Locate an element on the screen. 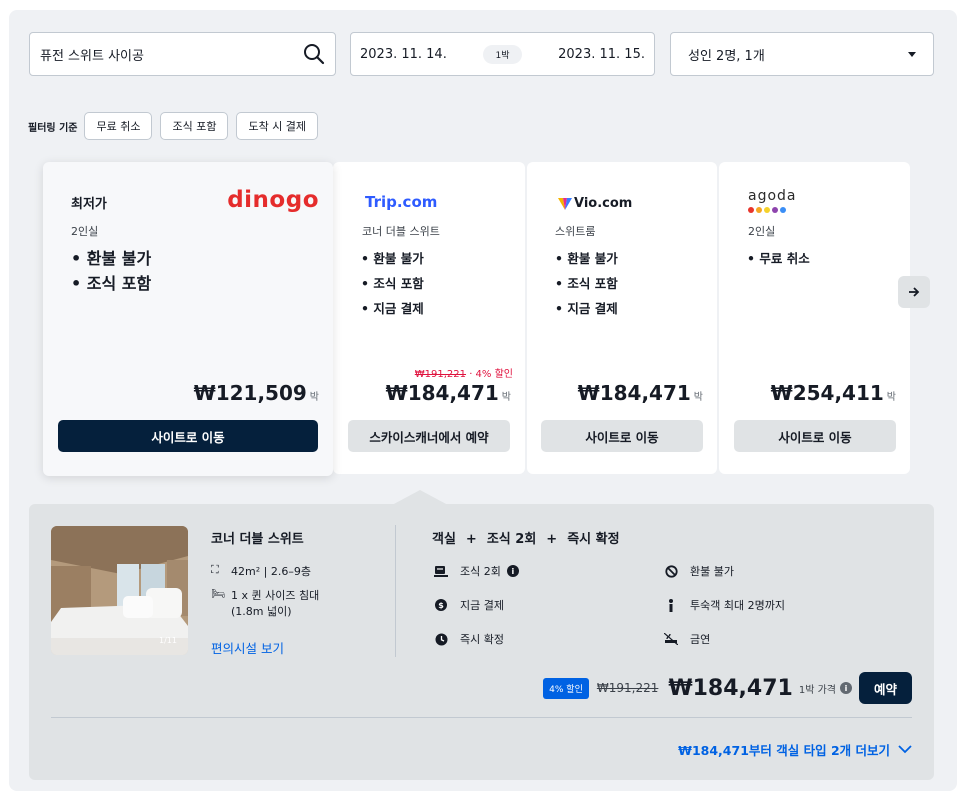 The image size is (966, 791). check-out-date: 2023. 11. 15. is located at coordinates (601, 54).